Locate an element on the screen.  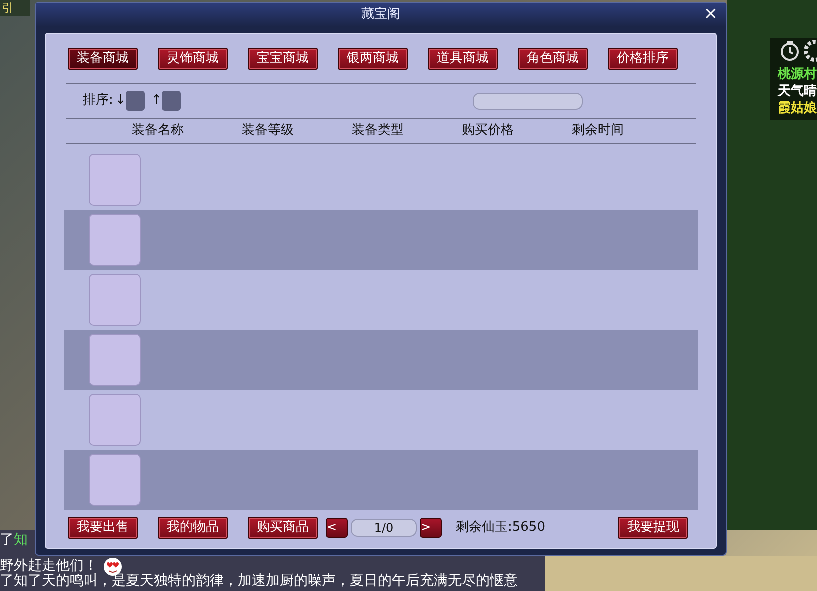
column-header: 装备名称 is located at coordinates (158, 131).